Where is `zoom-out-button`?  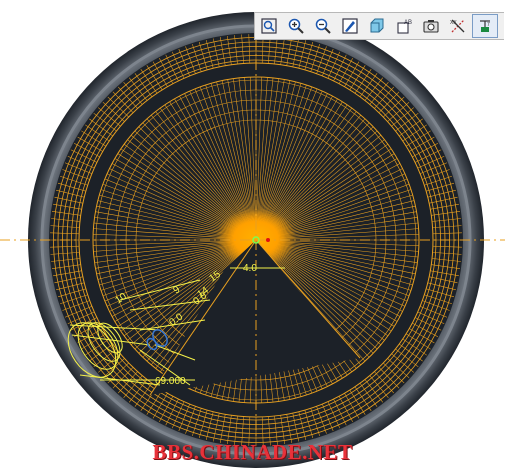
zoom-out-button is located at coordinates (323, 26).